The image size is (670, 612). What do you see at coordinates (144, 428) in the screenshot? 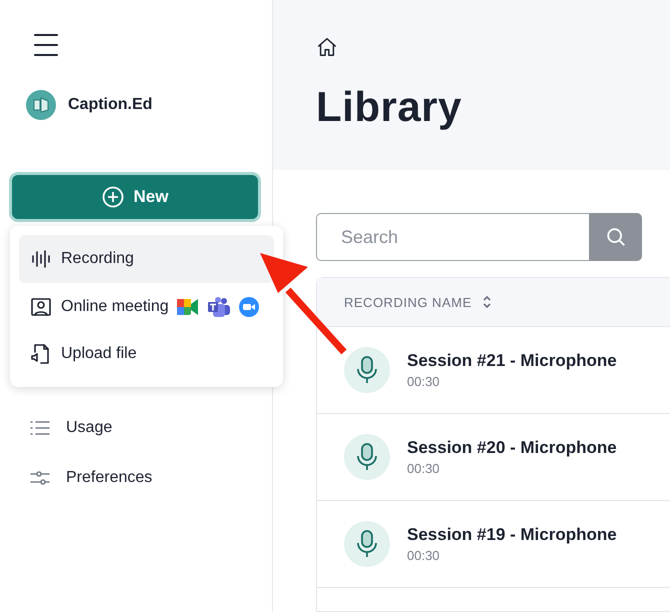
I see `nav-item: Usage` at bounding box center [144, 428].